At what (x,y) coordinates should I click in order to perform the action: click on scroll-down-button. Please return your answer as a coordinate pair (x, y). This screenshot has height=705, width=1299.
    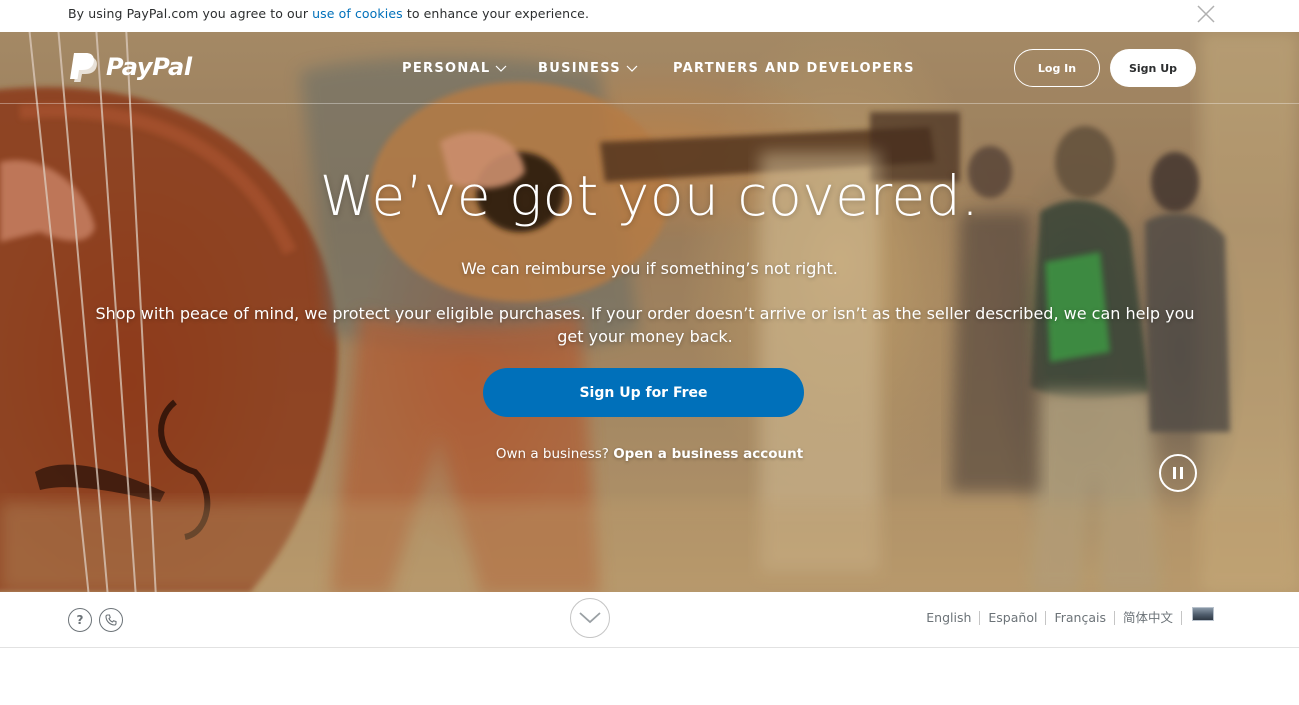
    Looking at the image, I should click on (590, 618).